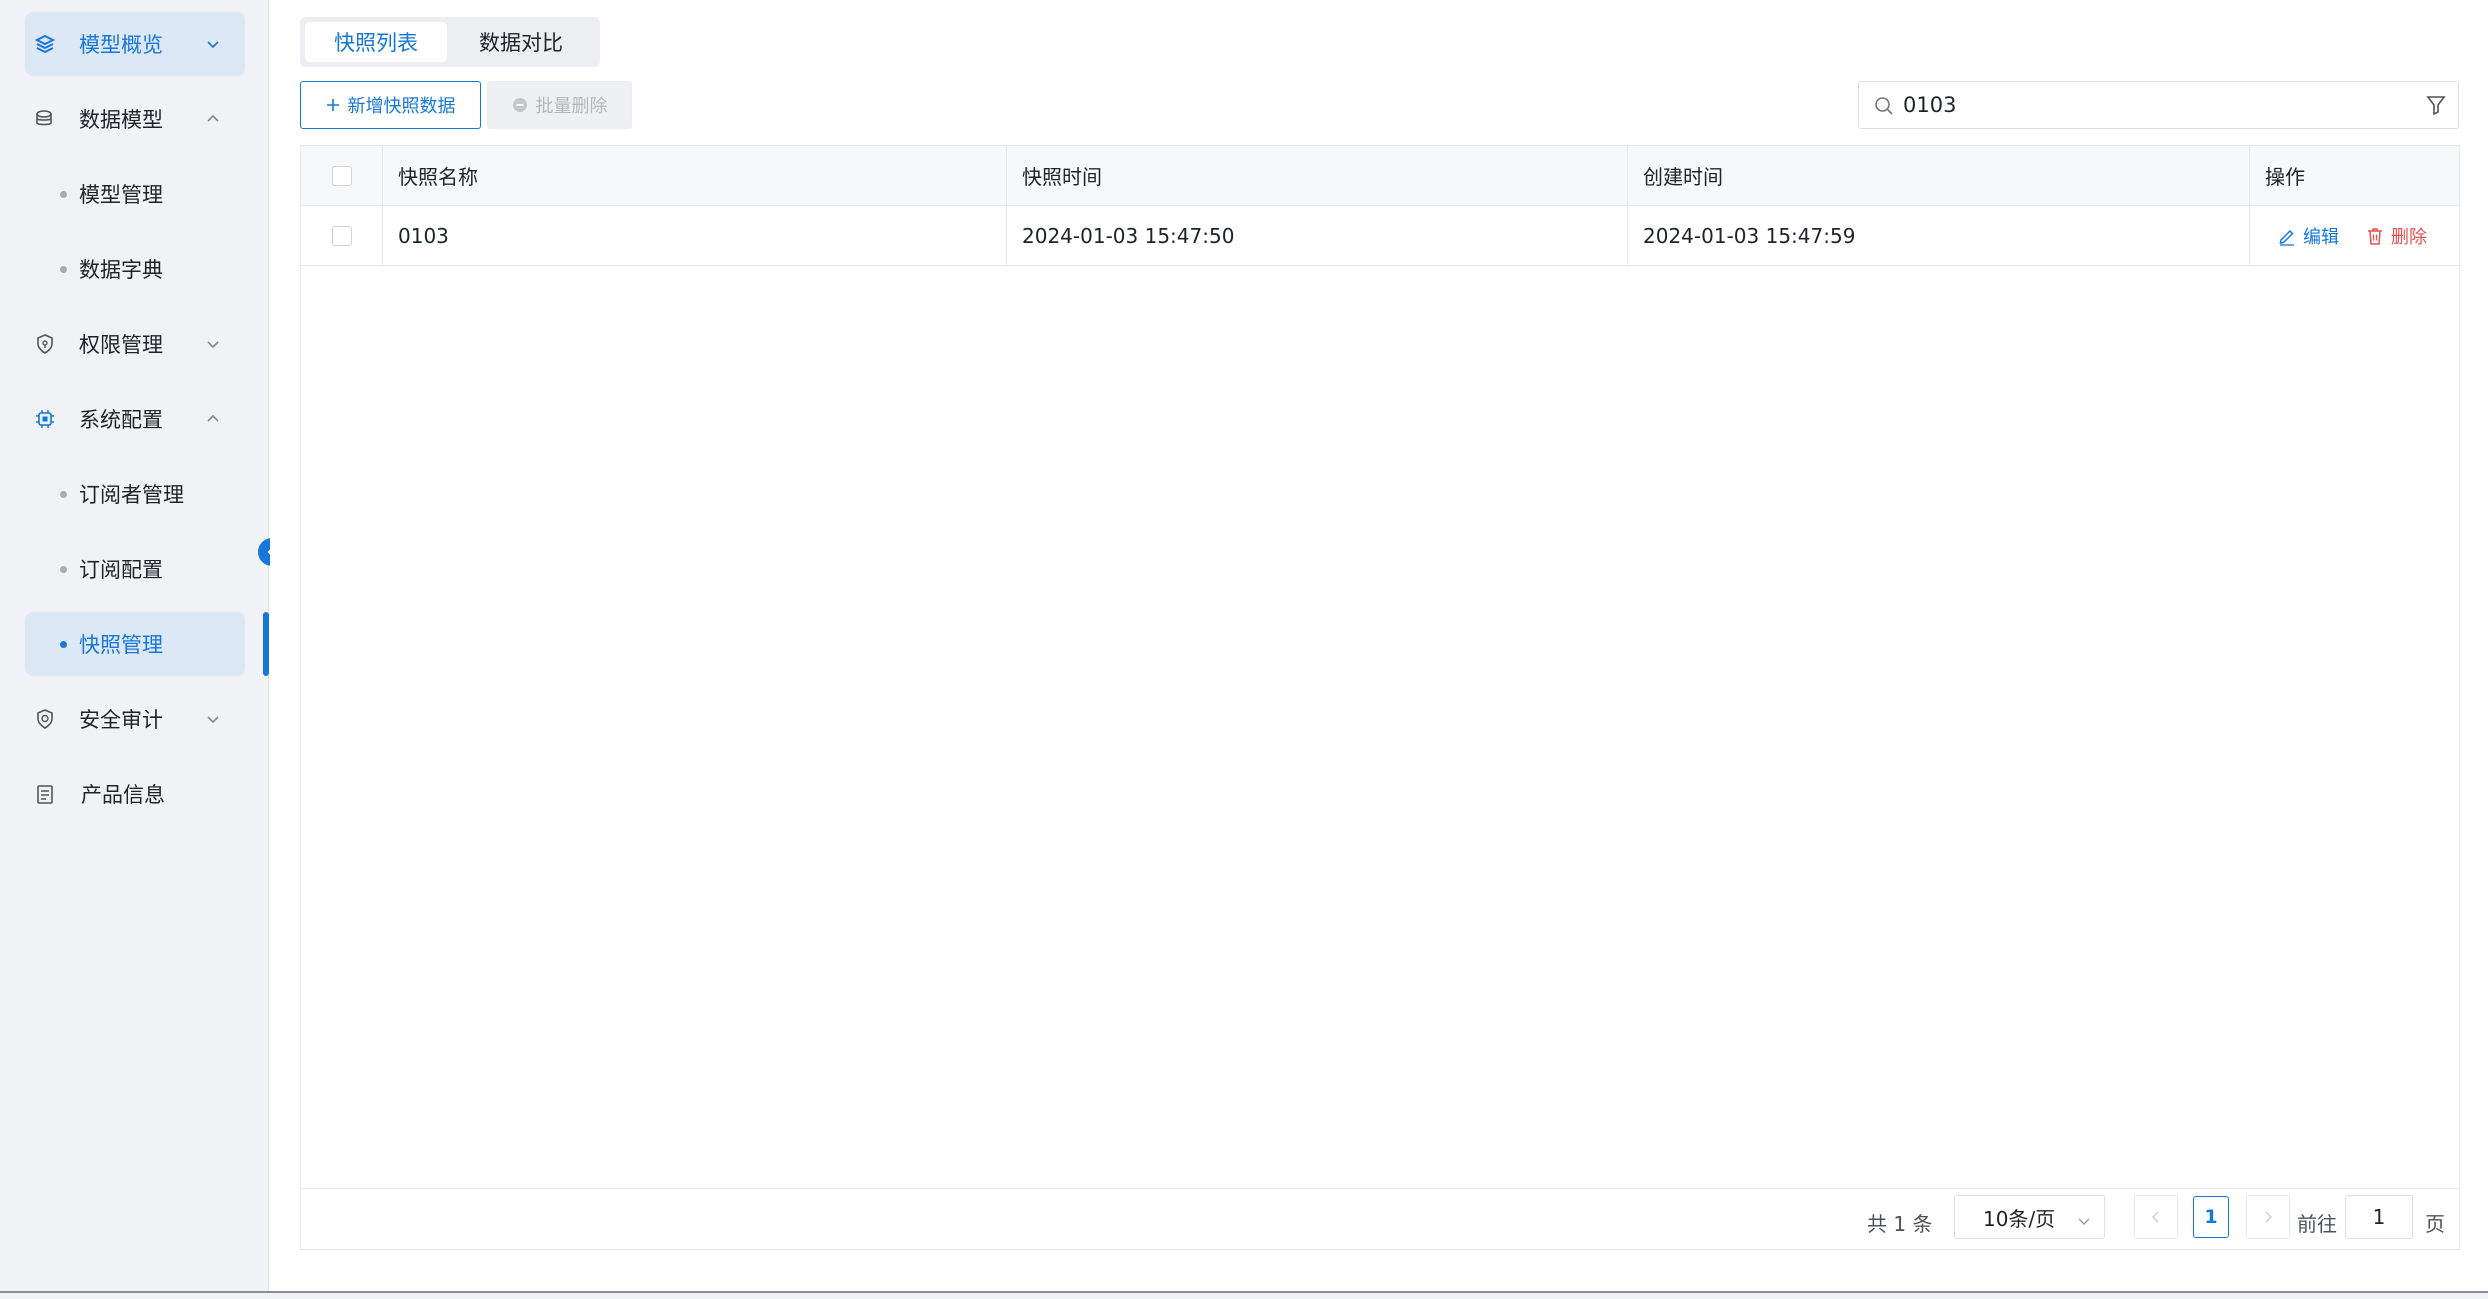 Image resolution: width=2488 pixels, height=1299 pixels. I want to click on sidebar-item-subscription-config: 订阅配置, so click(135, 569).